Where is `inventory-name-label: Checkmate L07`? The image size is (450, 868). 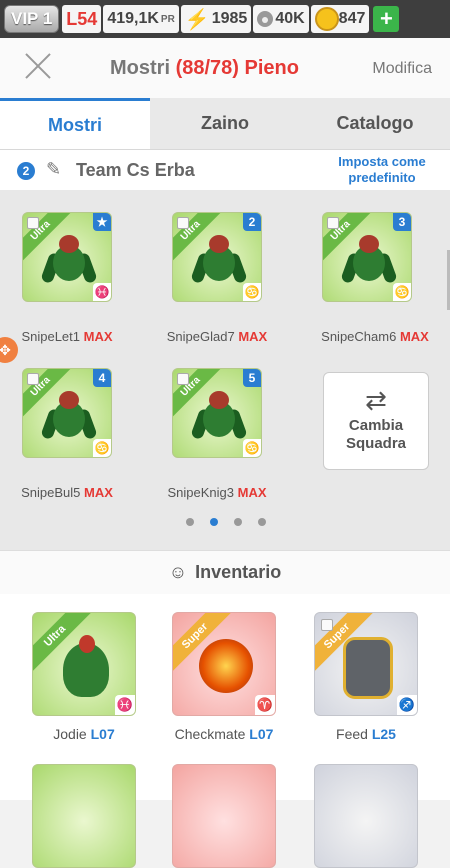 inventory-name-label: Checkmate L07 is located at coordinates (224, 734).